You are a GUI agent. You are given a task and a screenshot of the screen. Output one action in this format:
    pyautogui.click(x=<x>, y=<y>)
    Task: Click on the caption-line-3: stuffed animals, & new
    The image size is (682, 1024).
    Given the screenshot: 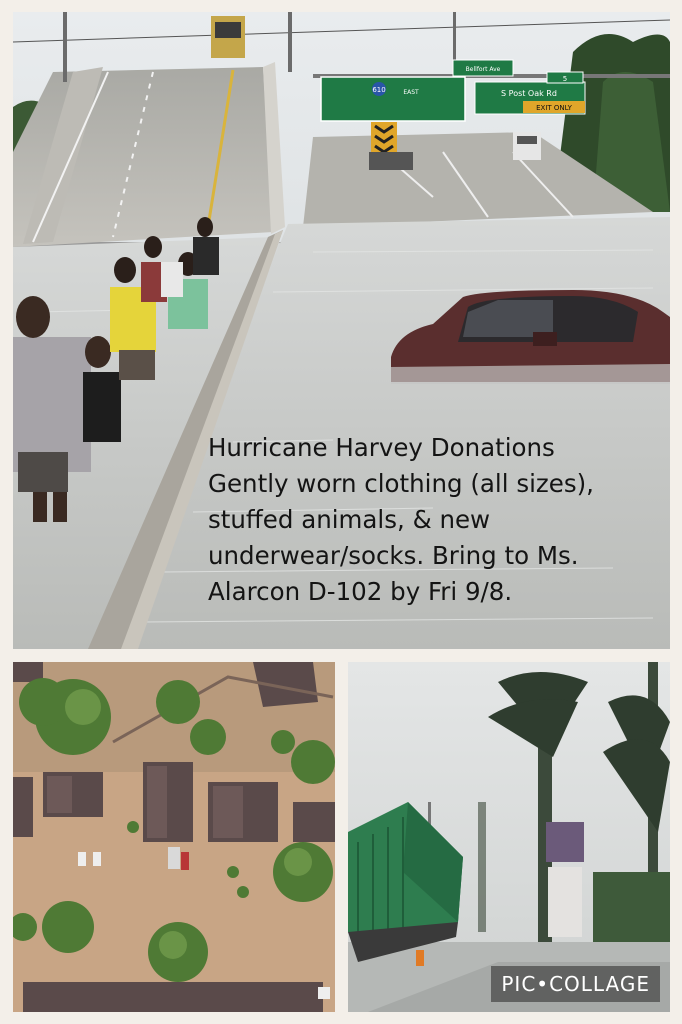 What is the action you would take?
    pyautogui.click(x=349, y=519)
    